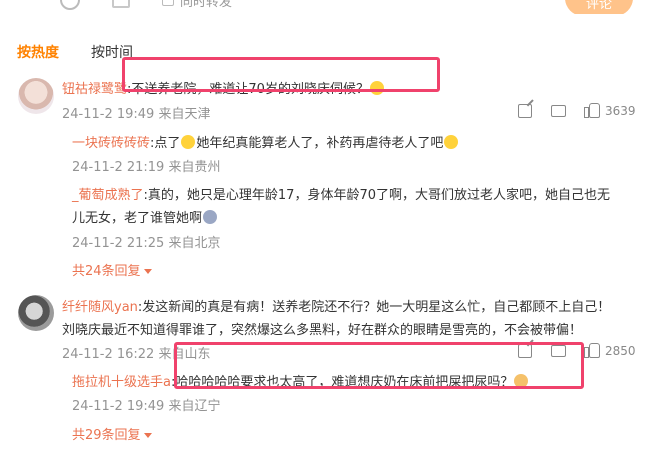  Describe the element at coordinates (111, 143) in the screenshot. I see `reply-username: 一块砖砖砖砖` at that location.